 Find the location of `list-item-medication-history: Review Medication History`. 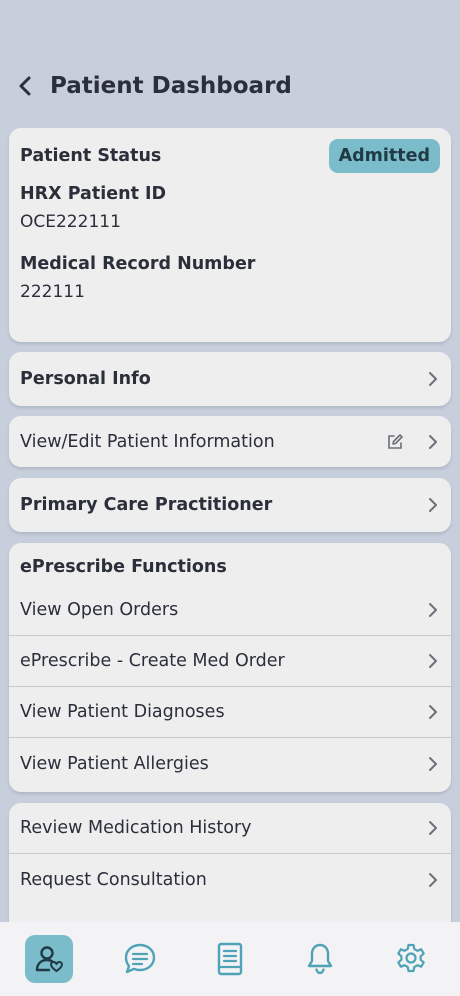

list-item-medication-history: Review Medication History is located at coordinates (230, 828).